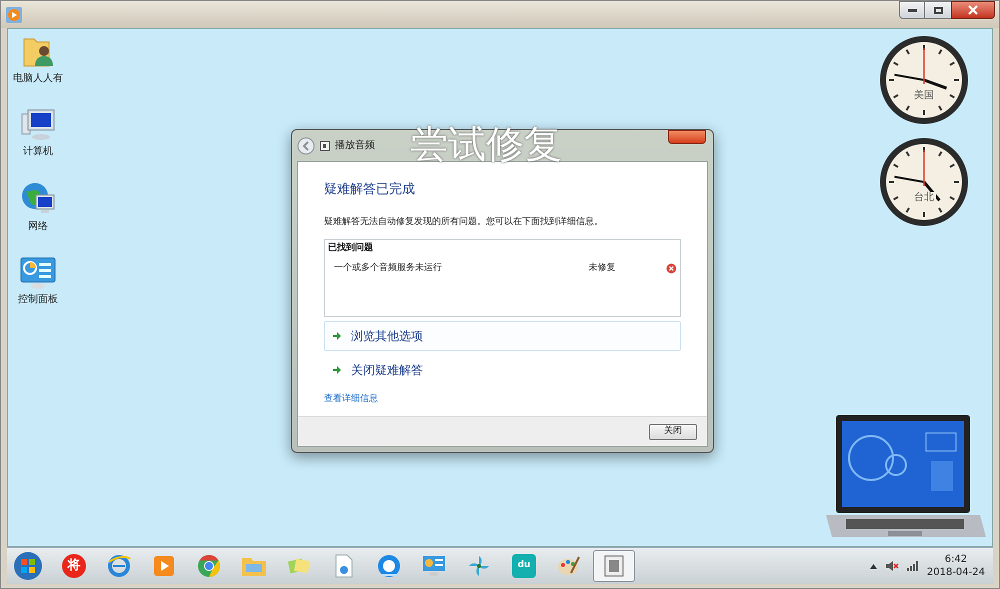 The width and height of the screenshot is (1000, 589). What do you see at coordinates (955, 572) in the screenshot?
I see `clock-date: 2018-04-24` at bounding box center [955, 572].